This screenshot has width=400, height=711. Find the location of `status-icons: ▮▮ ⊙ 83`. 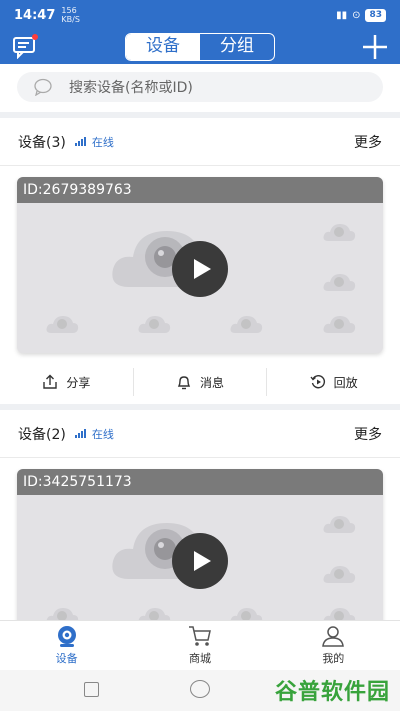

status-icons: ▮▮ ⊙ 83 is located at coordinates (361, 15).